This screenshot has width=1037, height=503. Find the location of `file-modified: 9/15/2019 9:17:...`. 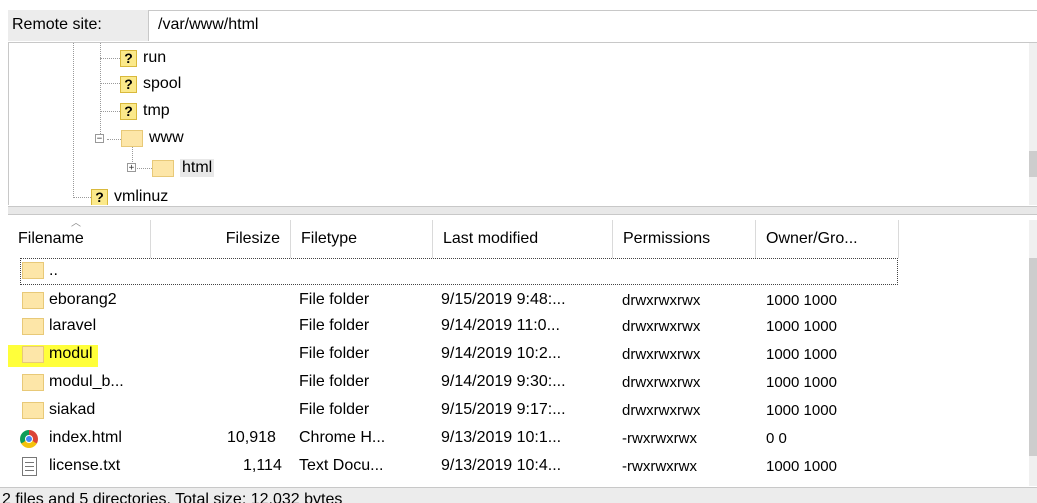

file-modified: 9/15/2019 9:17:... is located at coordinates (503, 409).